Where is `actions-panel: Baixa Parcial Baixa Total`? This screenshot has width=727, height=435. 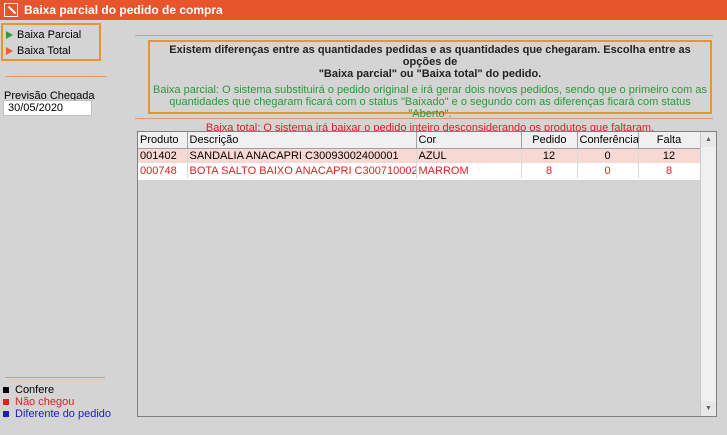 actions-panel: Baixa Parcial Baixa Total is located at coordinates (51, 42).